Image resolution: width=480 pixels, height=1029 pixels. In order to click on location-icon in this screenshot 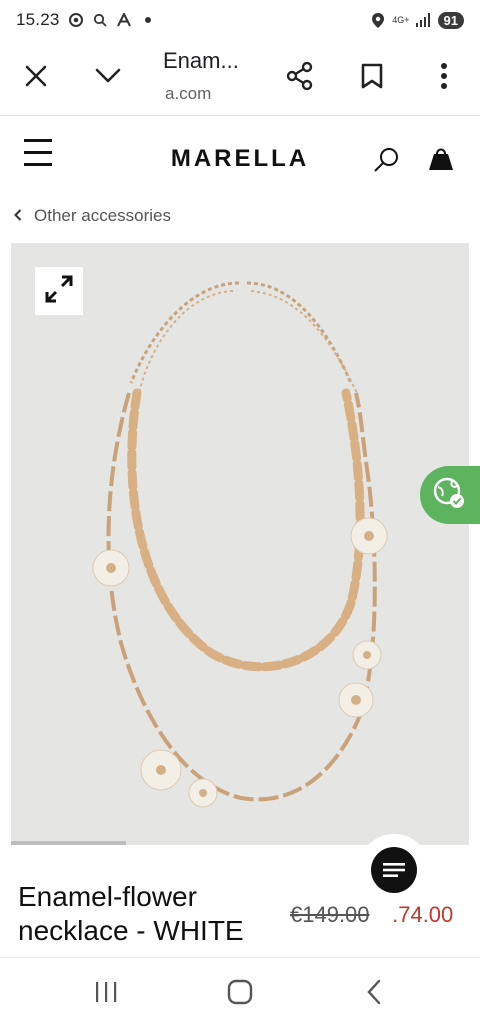, I will do `click(378, 20)`.